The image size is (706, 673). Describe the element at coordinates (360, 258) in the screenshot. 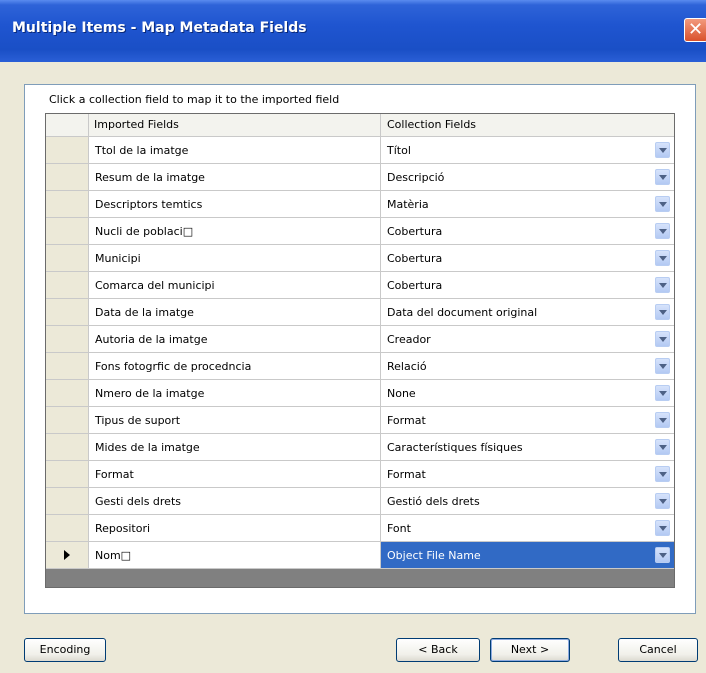

I see `table-row: Municipi Cobertura` at that location.